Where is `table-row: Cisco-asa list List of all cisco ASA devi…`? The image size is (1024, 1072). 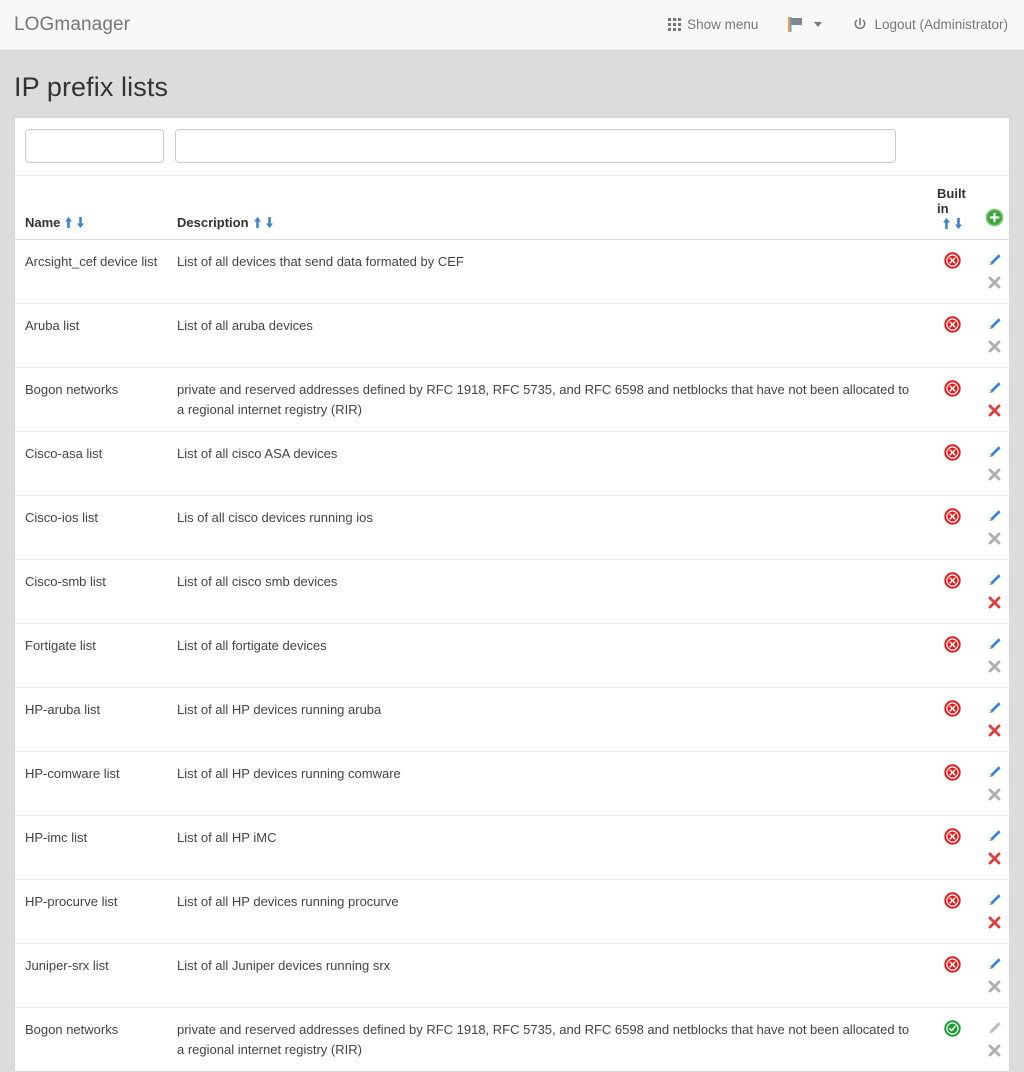
table-row: Cisco-asa list List of all cisco ASA devi… is located at coordinates (513, 463).